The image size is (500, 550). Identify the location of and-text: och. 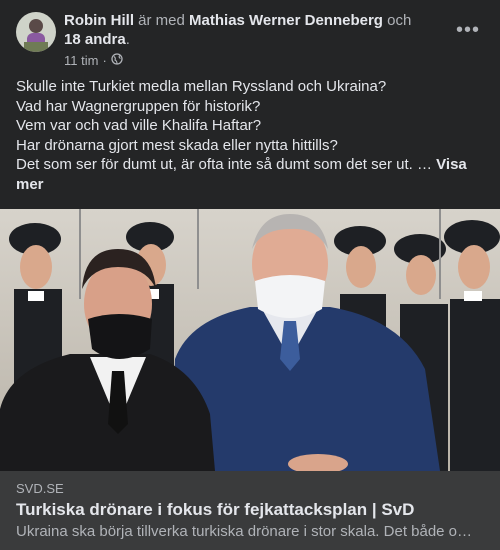
(399, 20).